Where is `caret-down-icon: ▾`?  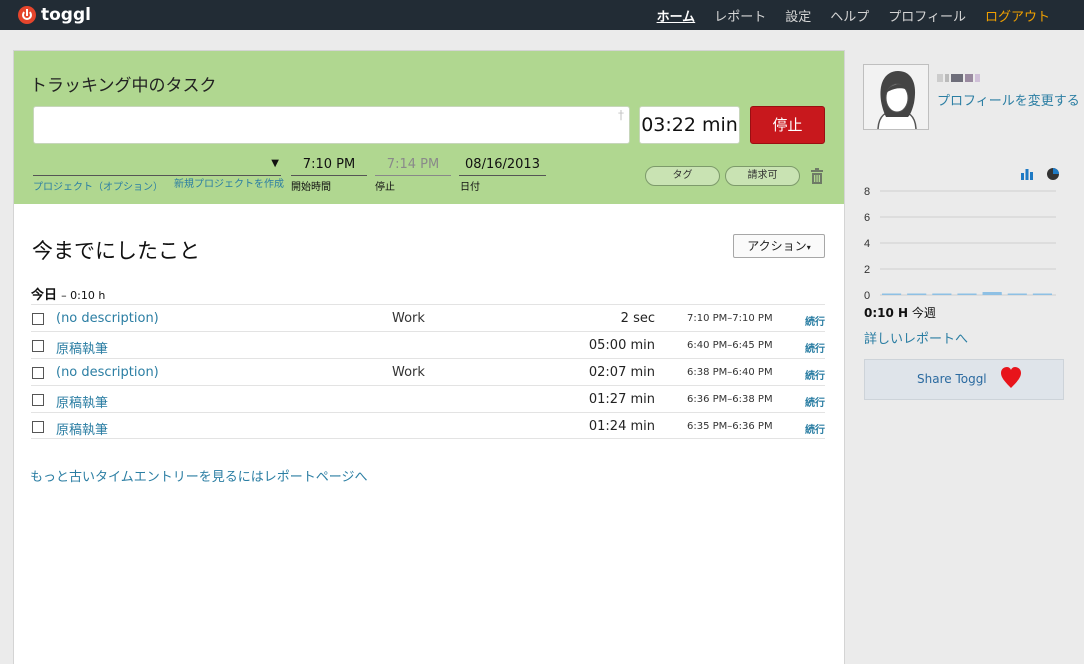 caret-down-icon: ▾ is located at coordinates (808, 247).